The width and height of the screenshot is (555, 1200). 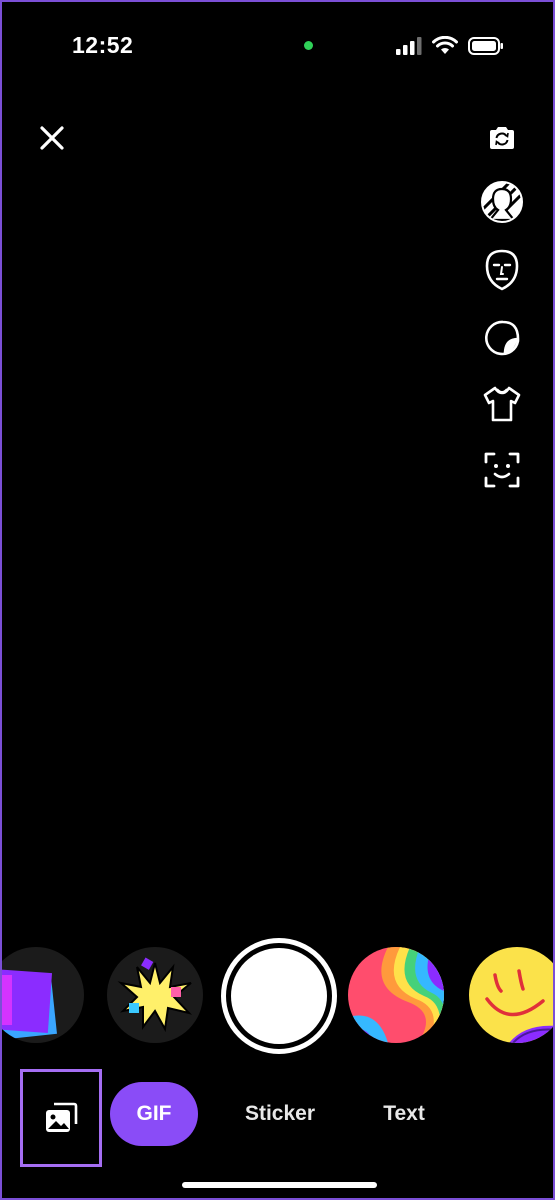 I want to click on capture-button, so click(x=279, y=996).